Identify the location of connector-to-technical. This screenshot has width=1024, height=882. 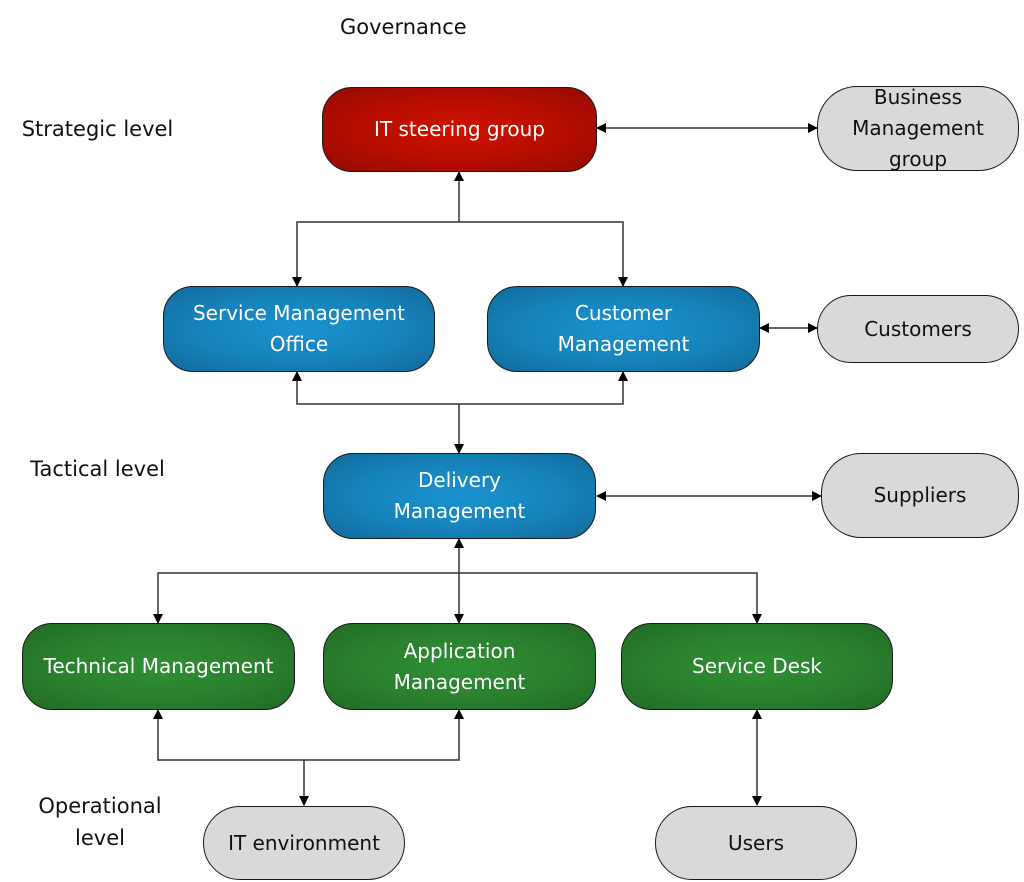
(306, 598).